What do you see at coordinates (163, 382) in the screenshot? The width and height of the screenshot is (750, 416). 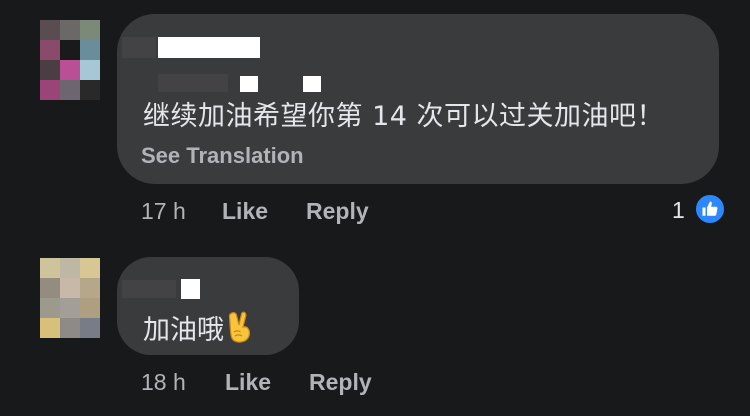 I see `comment-timestamp: 18 h` at bounding box center [163, 382].